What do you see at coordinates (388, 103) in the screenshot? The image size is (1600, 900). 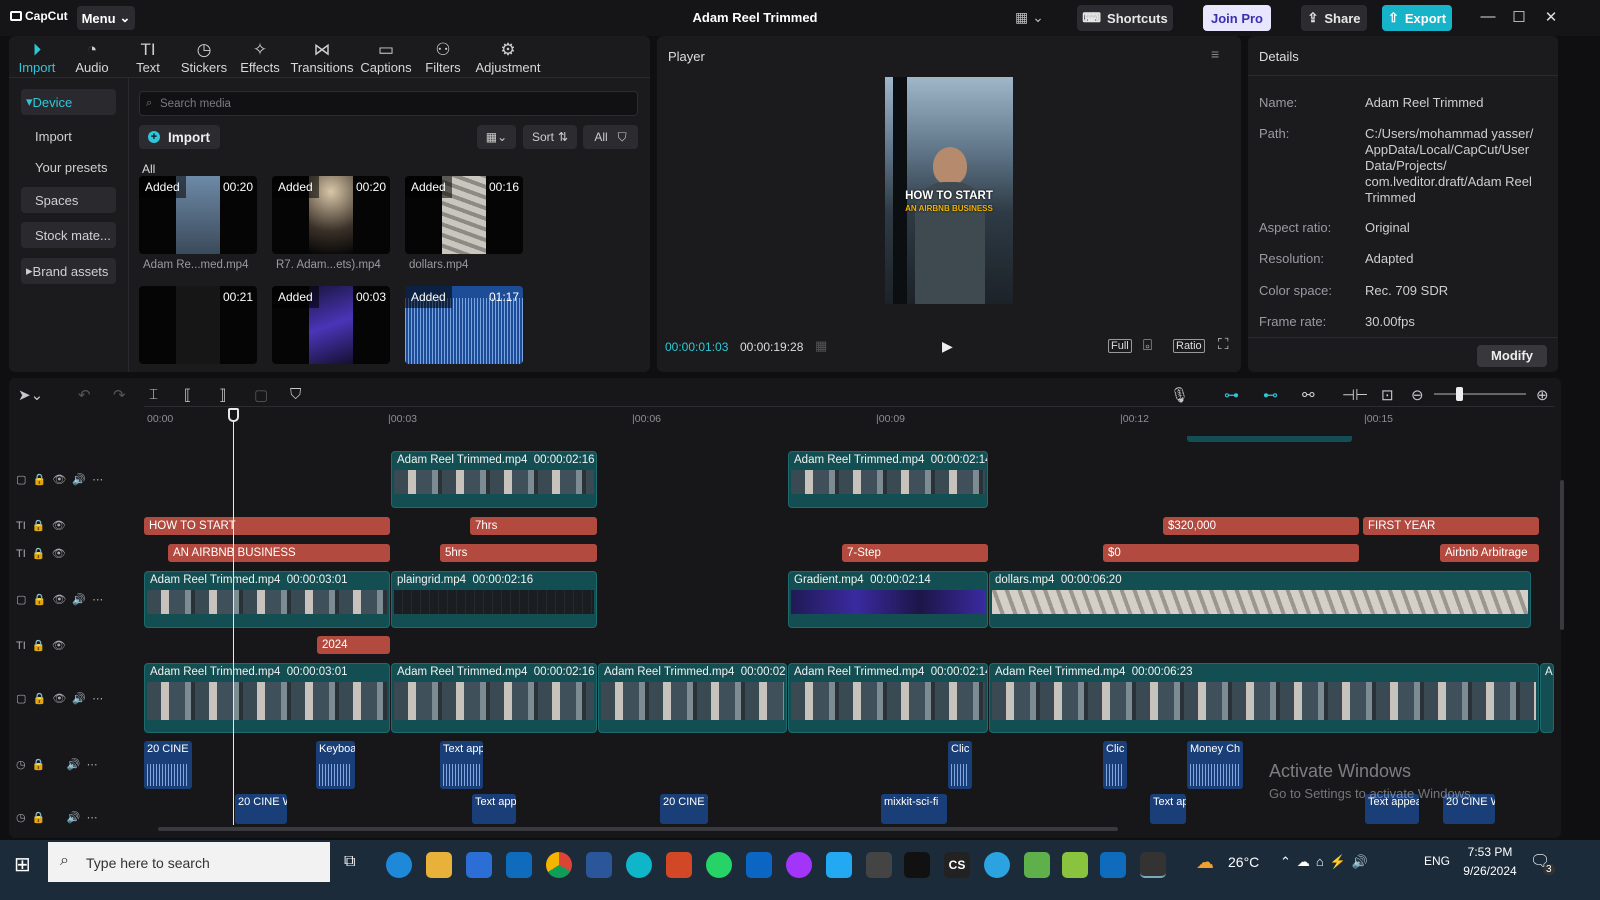 I see `search-input: ⌕ Search media` at bounding box center [388, 103].